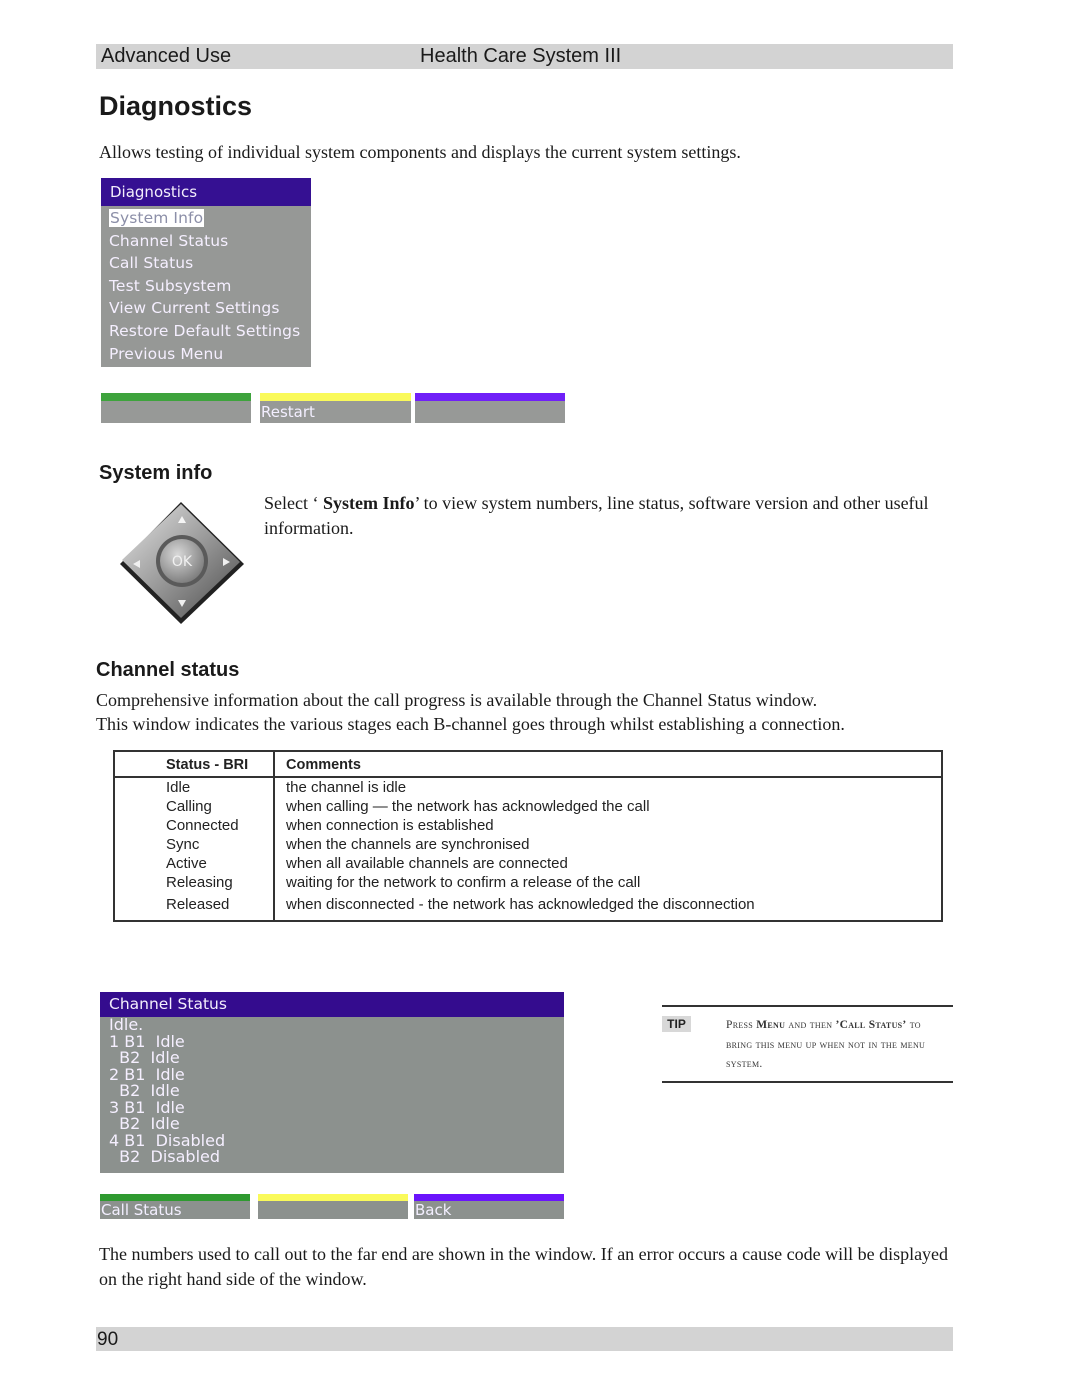 The width and height of the screenshot is (1080, 1397). What do you see at coordinates (807, 1006) in the screenshot?
I see `tip-top-rule` at bounding box center [807, 1006].